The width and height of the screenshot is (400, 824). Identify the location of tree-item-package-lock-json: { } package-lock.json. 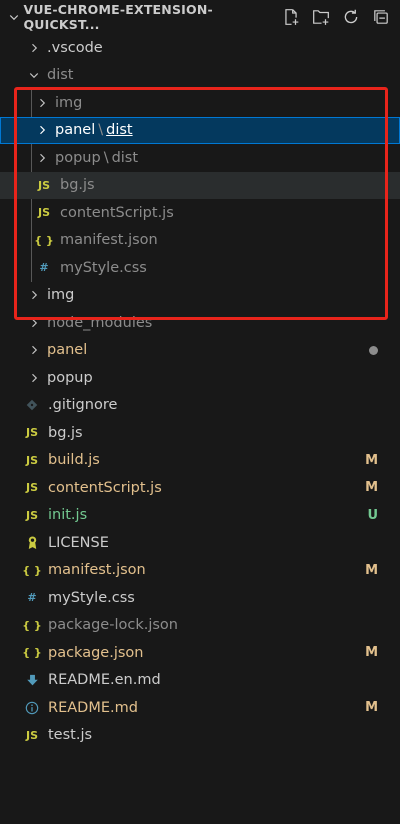
(200, 626).